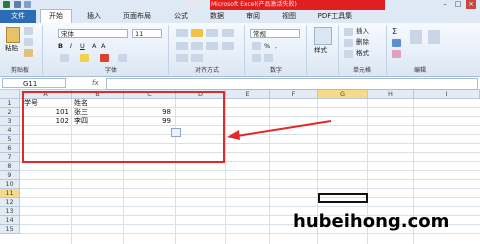  I want to click on row-header: 9, so click(10, 175).